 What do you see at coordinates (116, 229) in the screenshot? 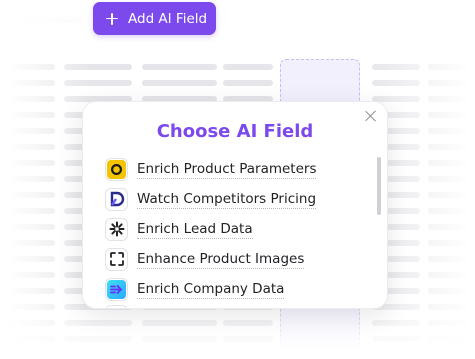
I see `sparkle-icon` at bounding box center [116, 229].